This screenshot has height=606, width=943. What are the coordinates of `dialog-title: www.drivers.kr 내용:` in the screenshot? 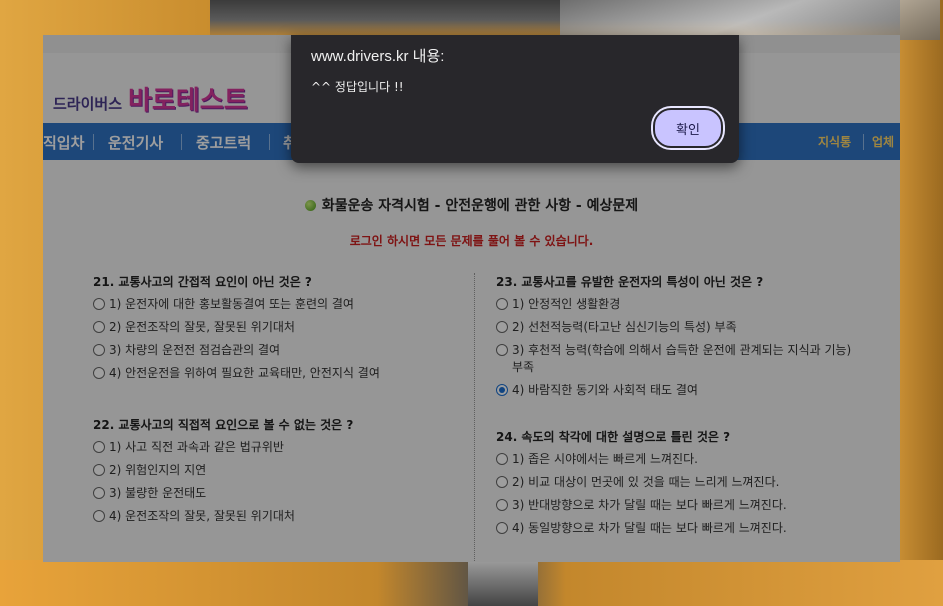 It's located at (378, 56).